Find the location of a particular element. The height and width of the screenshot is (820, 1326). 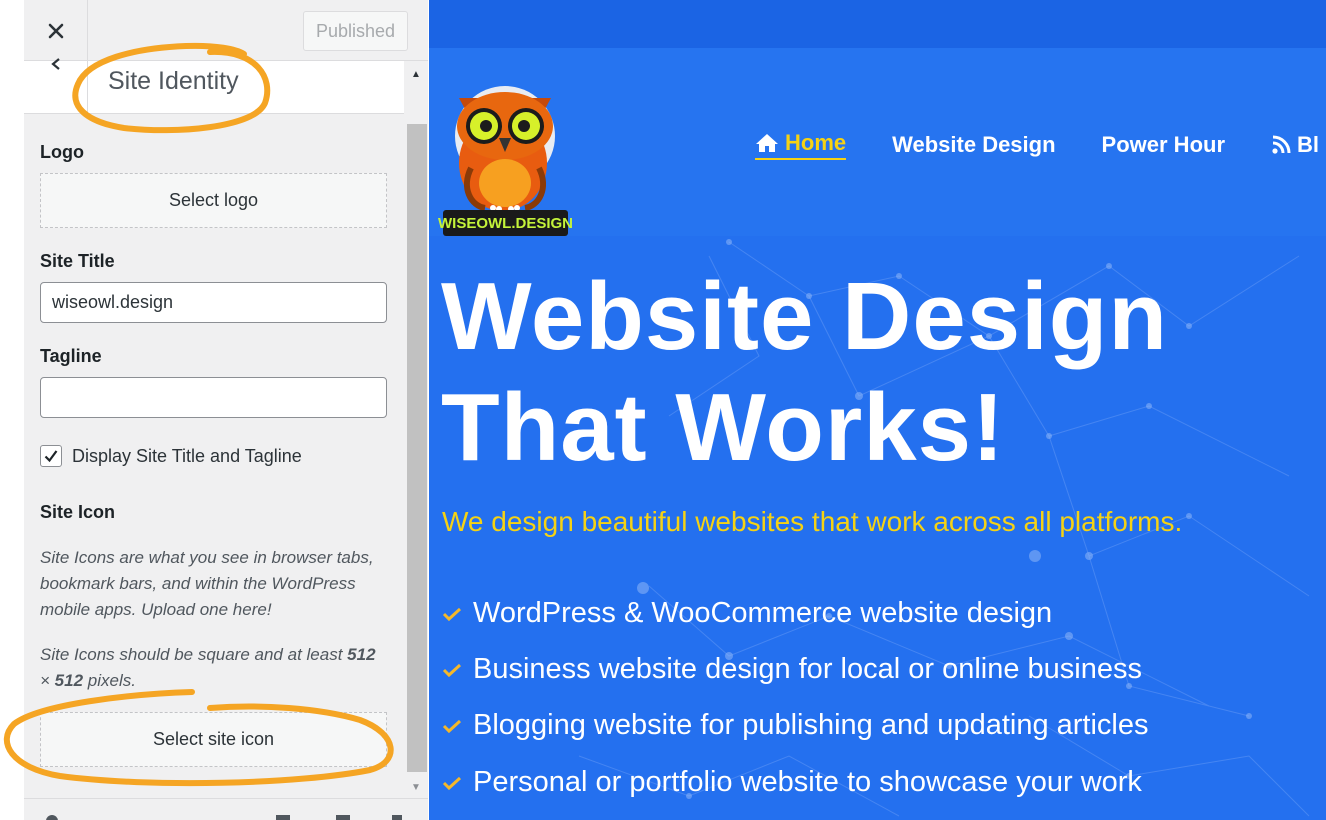

section-title: Site Identity is located at coordinates (173, 81).